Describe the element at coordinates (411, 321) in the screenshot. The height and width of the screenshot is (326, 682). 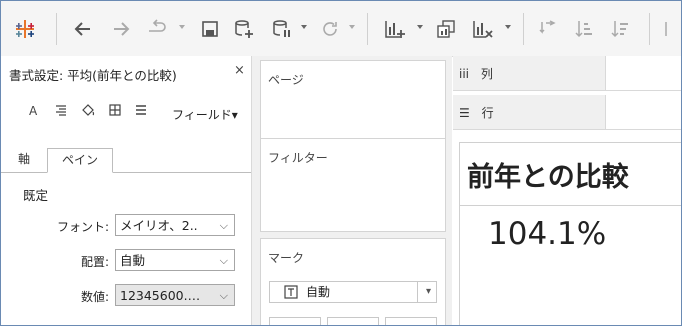
I see `text-mark-button` at that location.